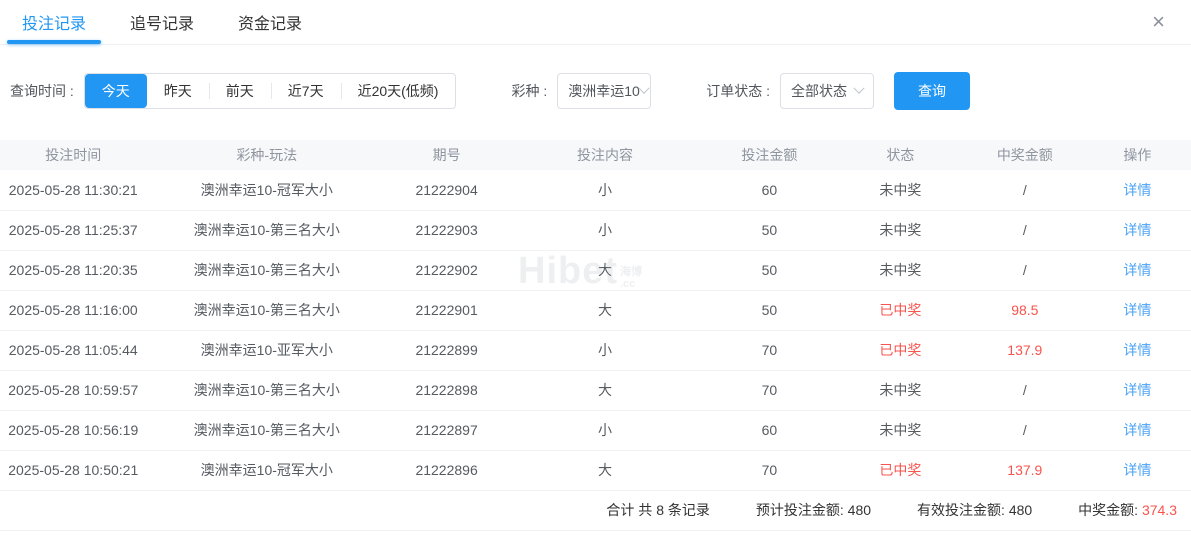  I want to click on query-time-label: 查询时间 :, so click(42, 91).